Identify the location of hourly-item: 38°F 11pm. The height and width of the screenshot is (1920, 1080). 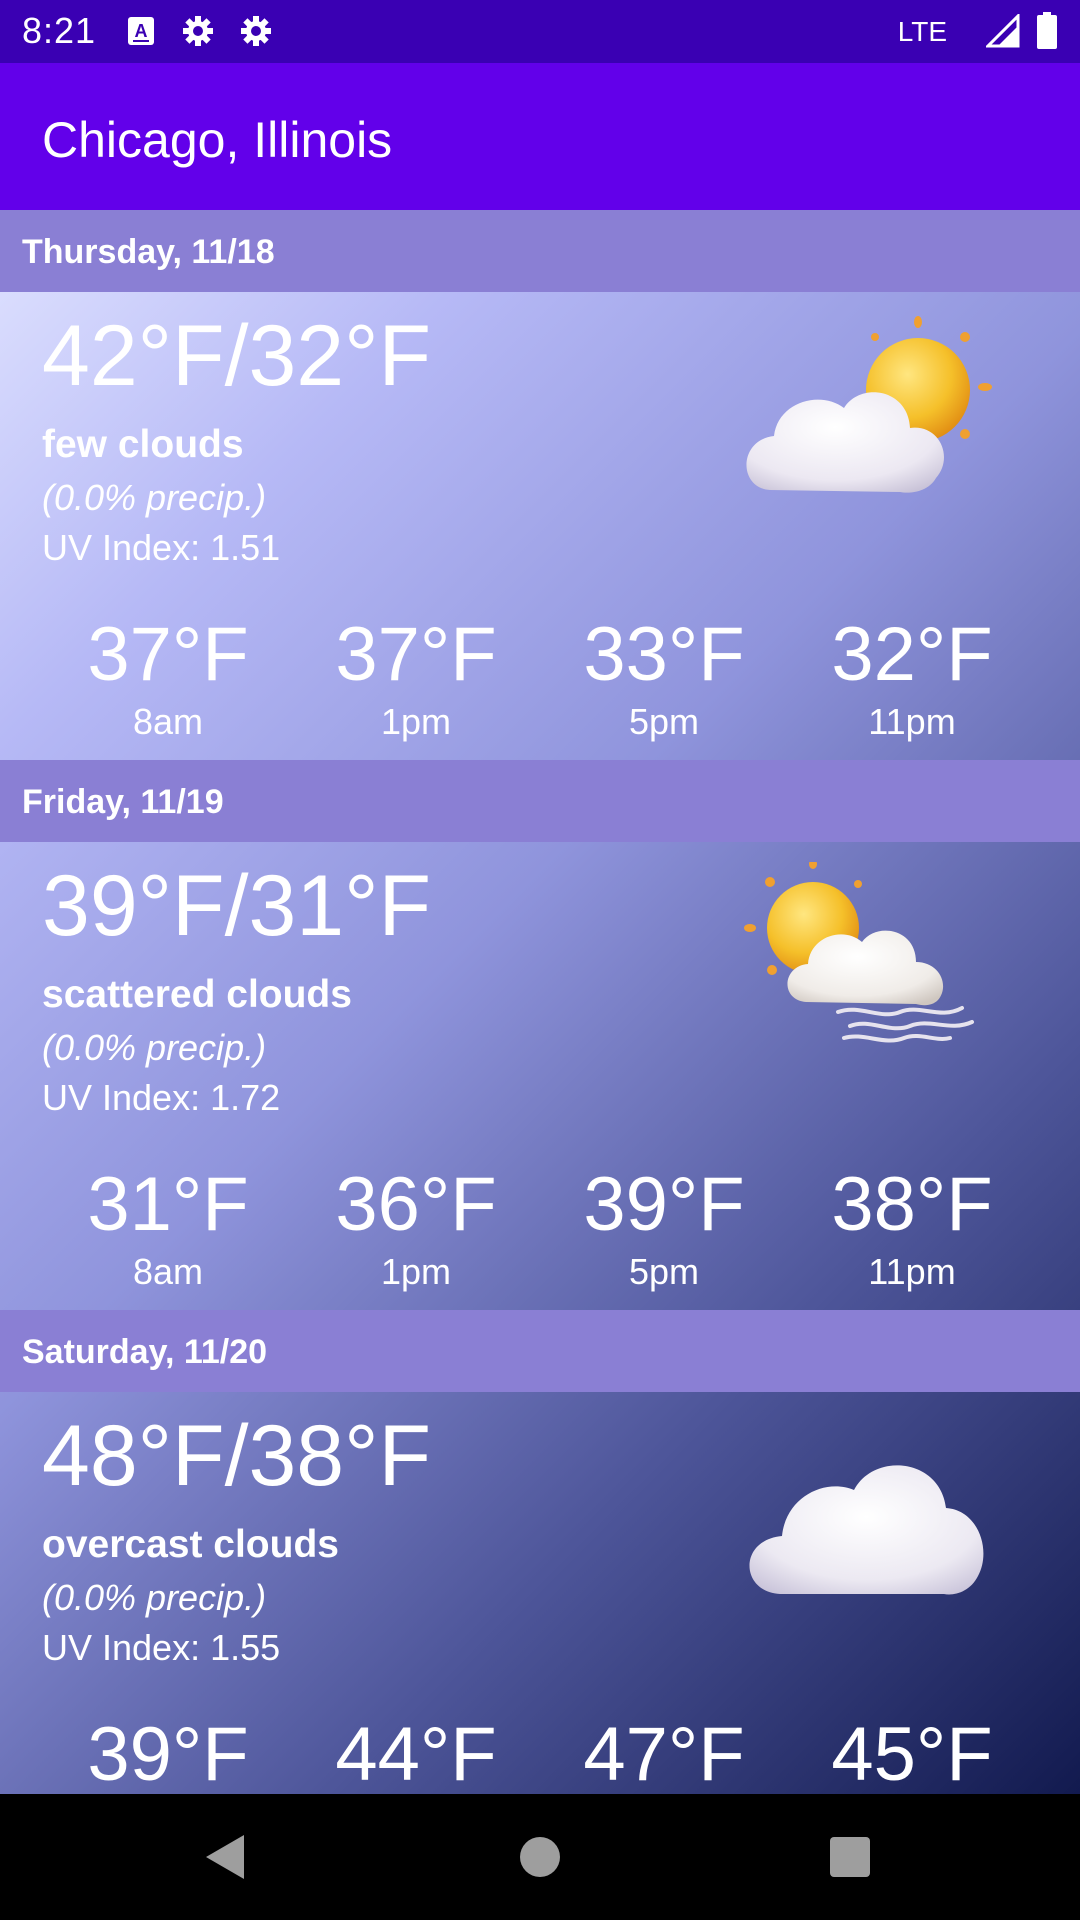
(912, 1228).